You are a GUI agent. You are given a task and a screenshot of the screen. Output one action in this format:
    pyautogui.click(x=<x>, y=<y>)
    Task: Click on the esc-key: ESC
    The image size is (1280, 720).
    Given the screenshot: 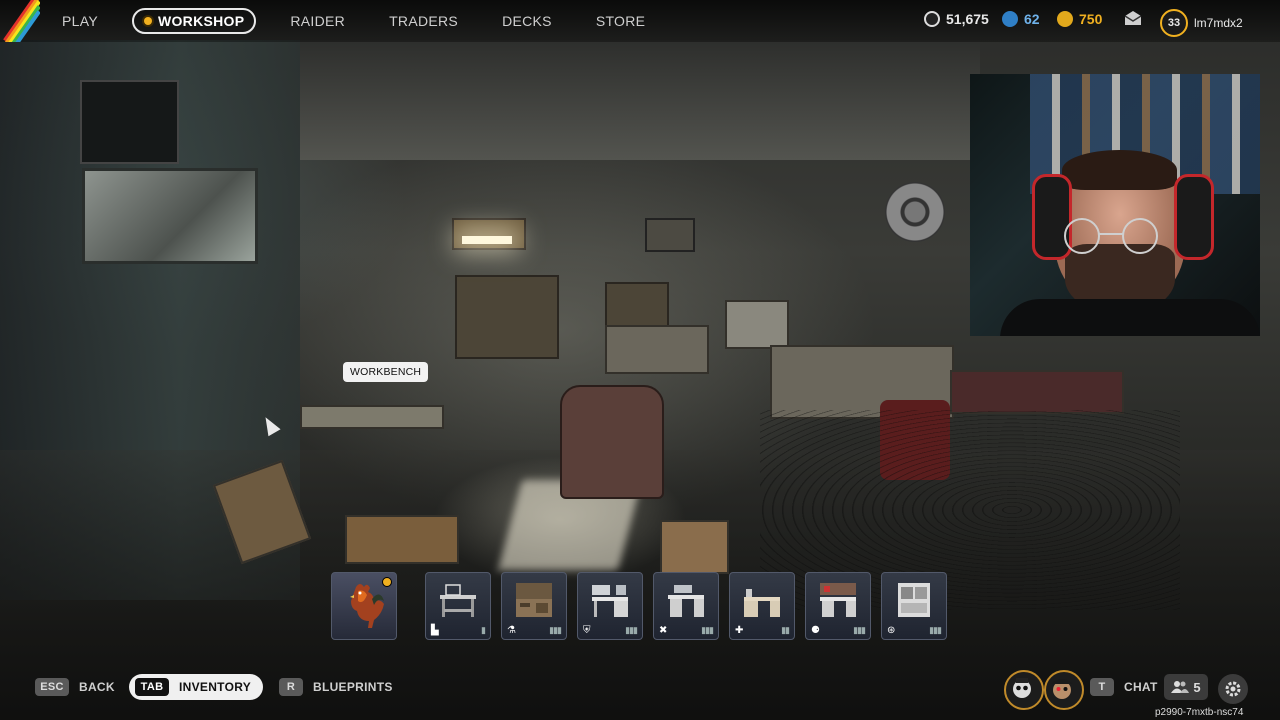 What is the action you would take?
    pyautogui.click(x=52, y=687)
    